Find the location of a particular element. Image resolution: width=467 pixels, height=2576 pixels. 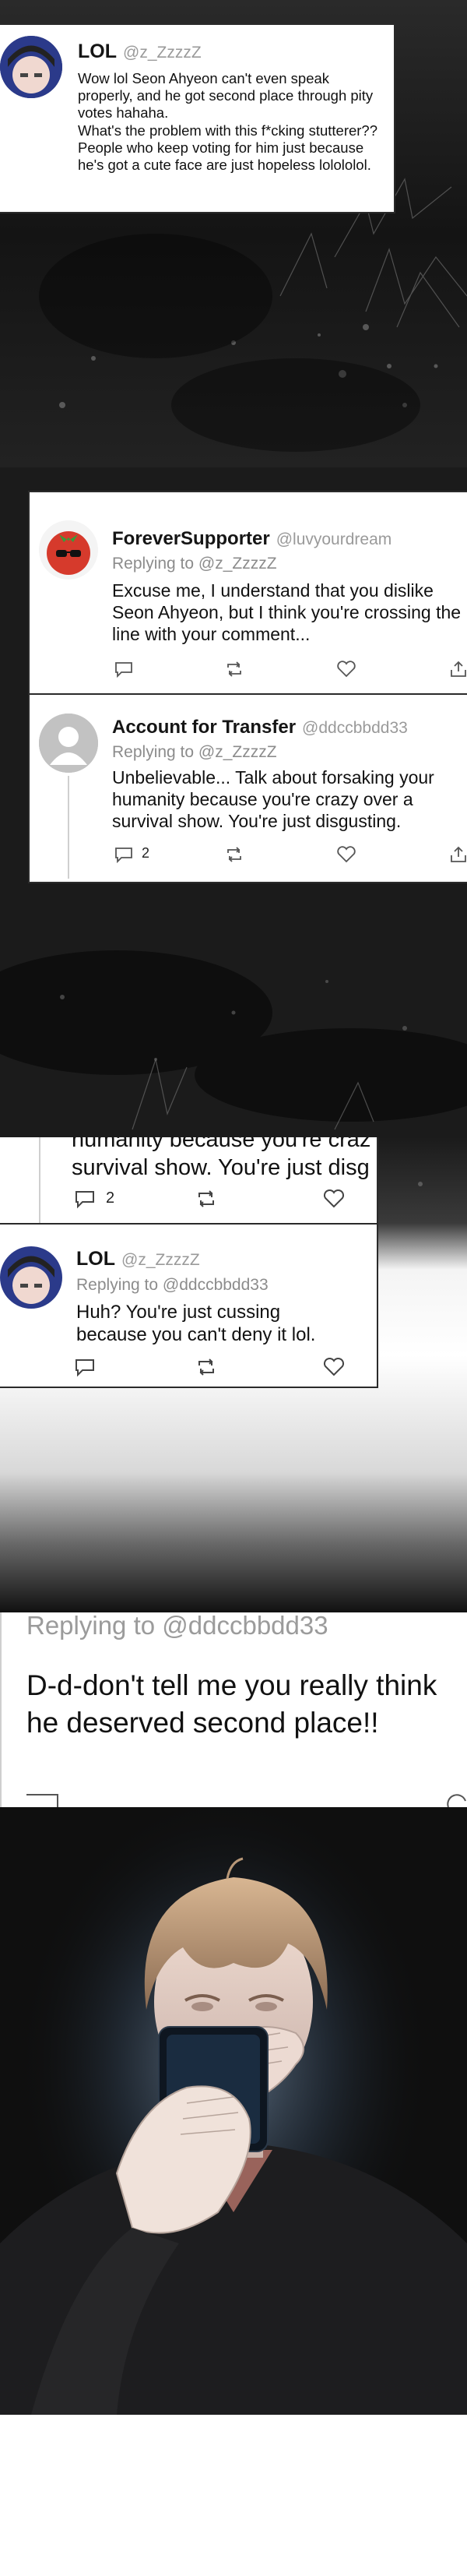

partial-tweet-text: humanity because you're craz is located at coordinates (221, 1144).